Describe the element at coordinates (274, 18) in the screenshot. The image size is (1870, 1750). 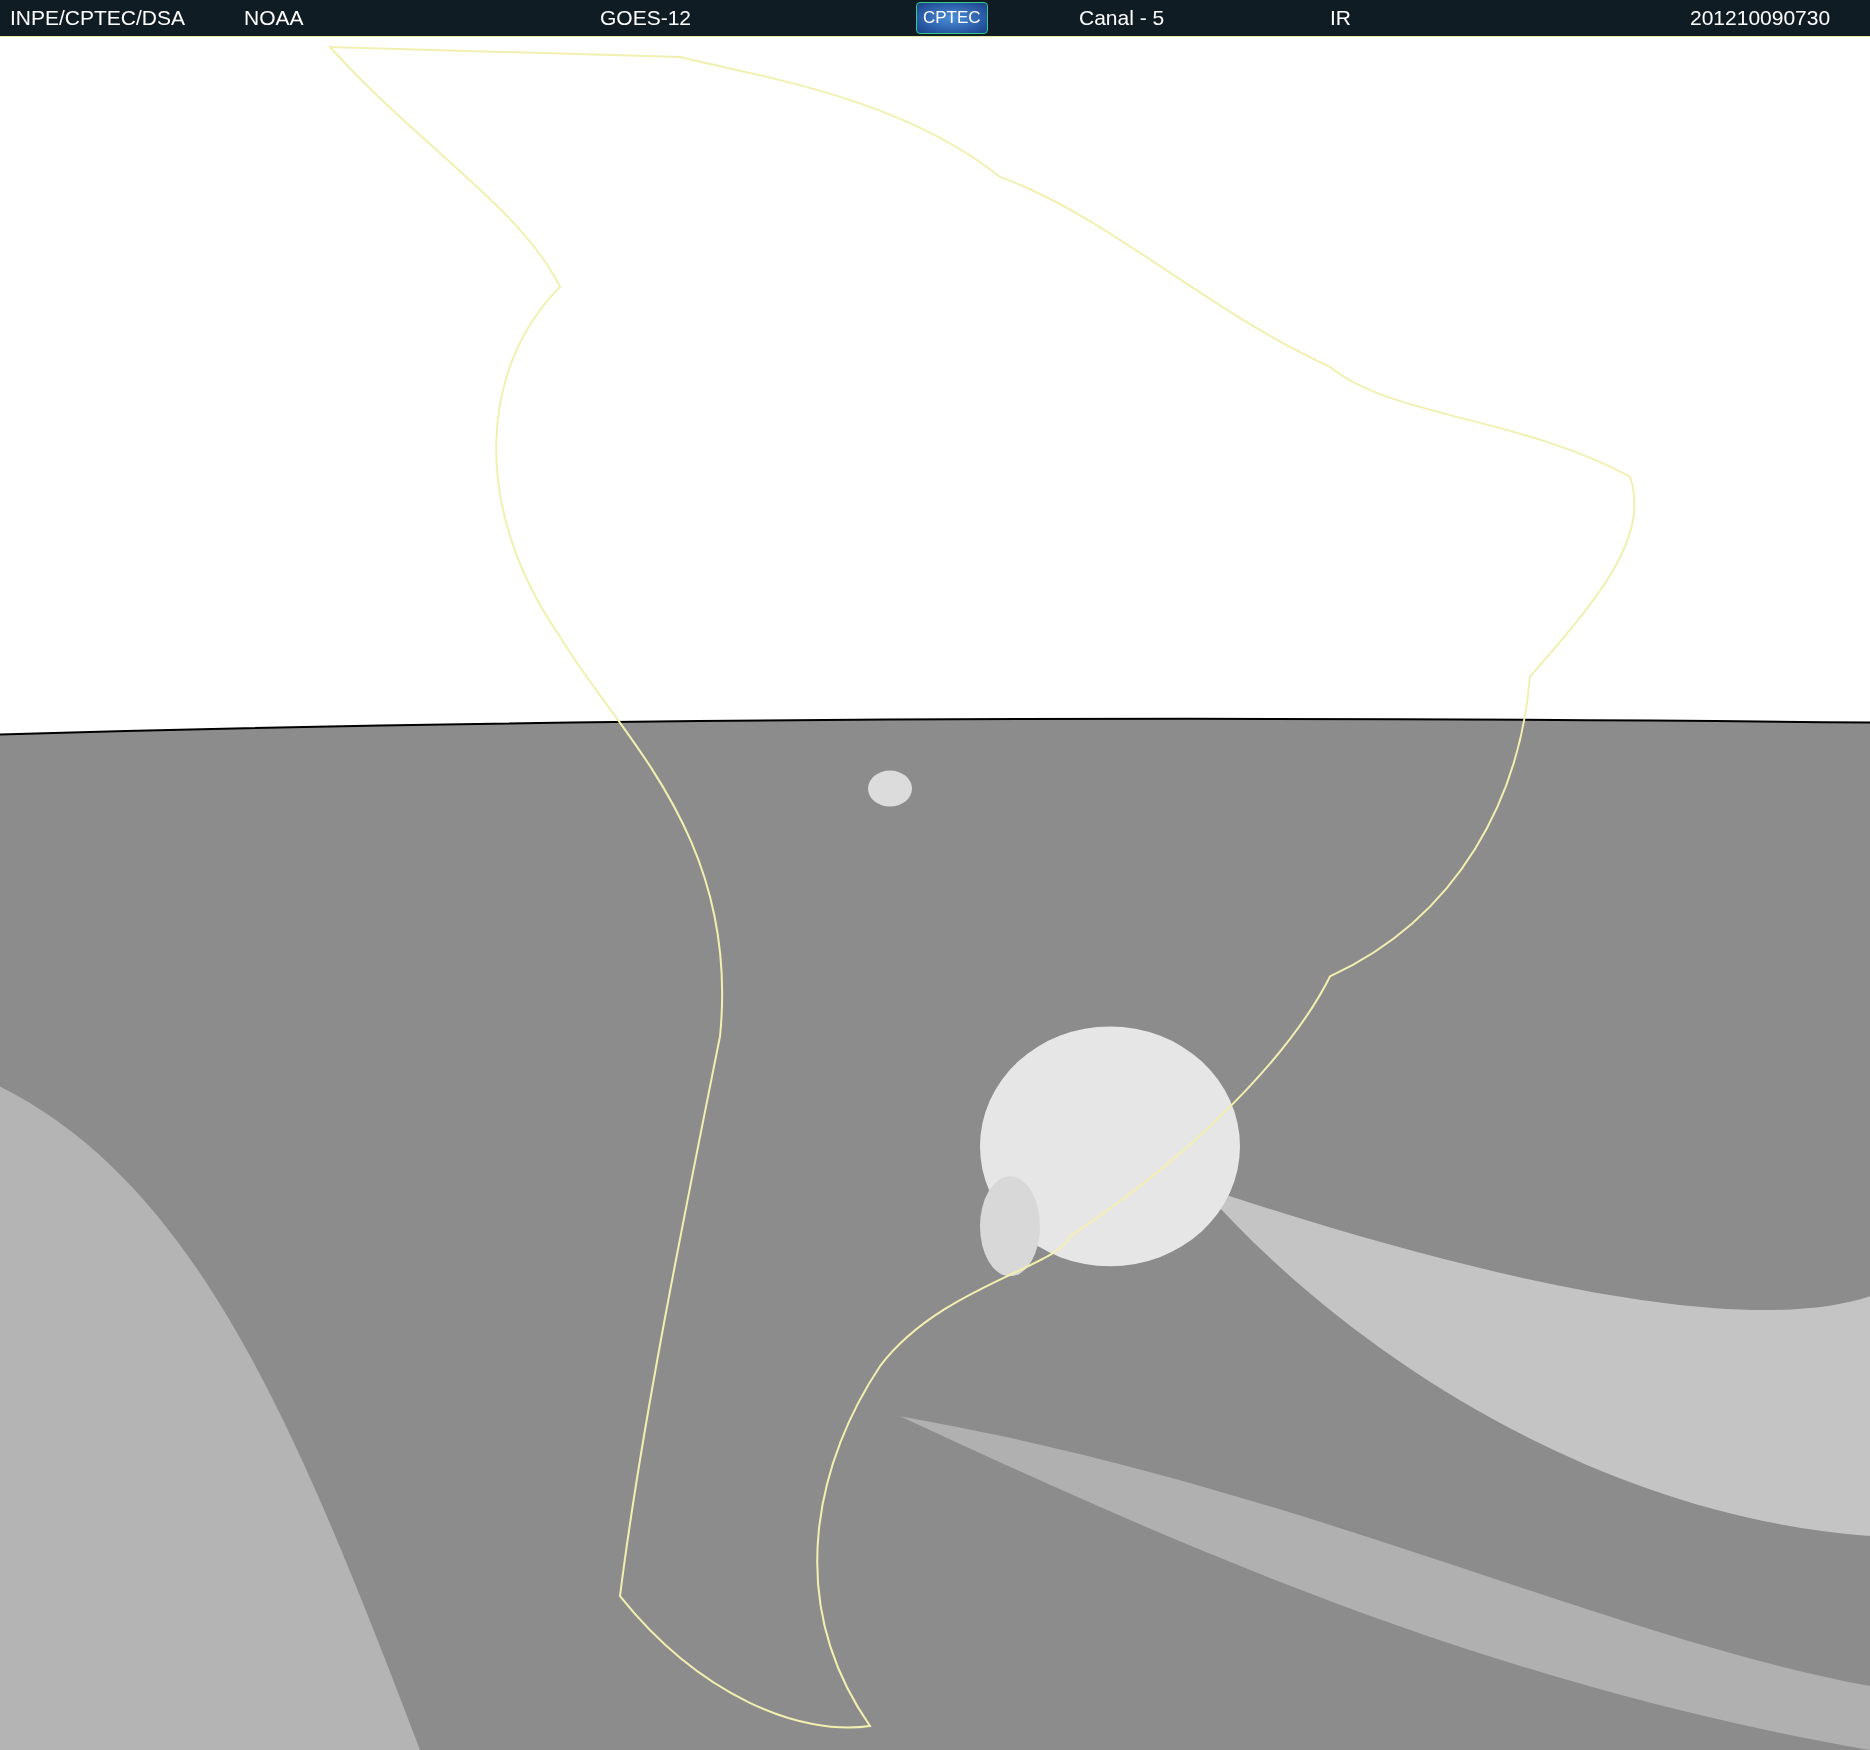
I see `header-label: NOAA` at that location.